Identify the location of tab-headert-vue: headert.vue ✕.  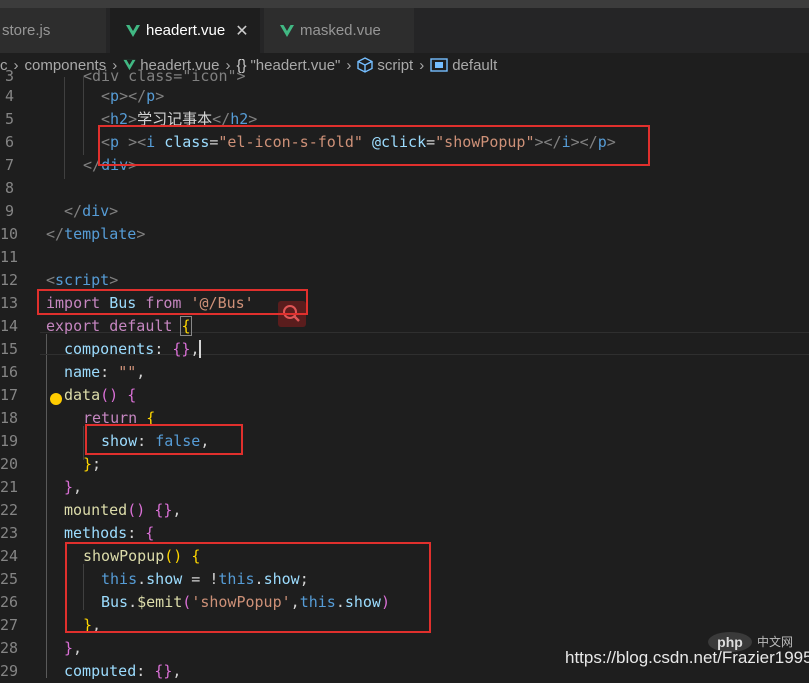
(185, 30).